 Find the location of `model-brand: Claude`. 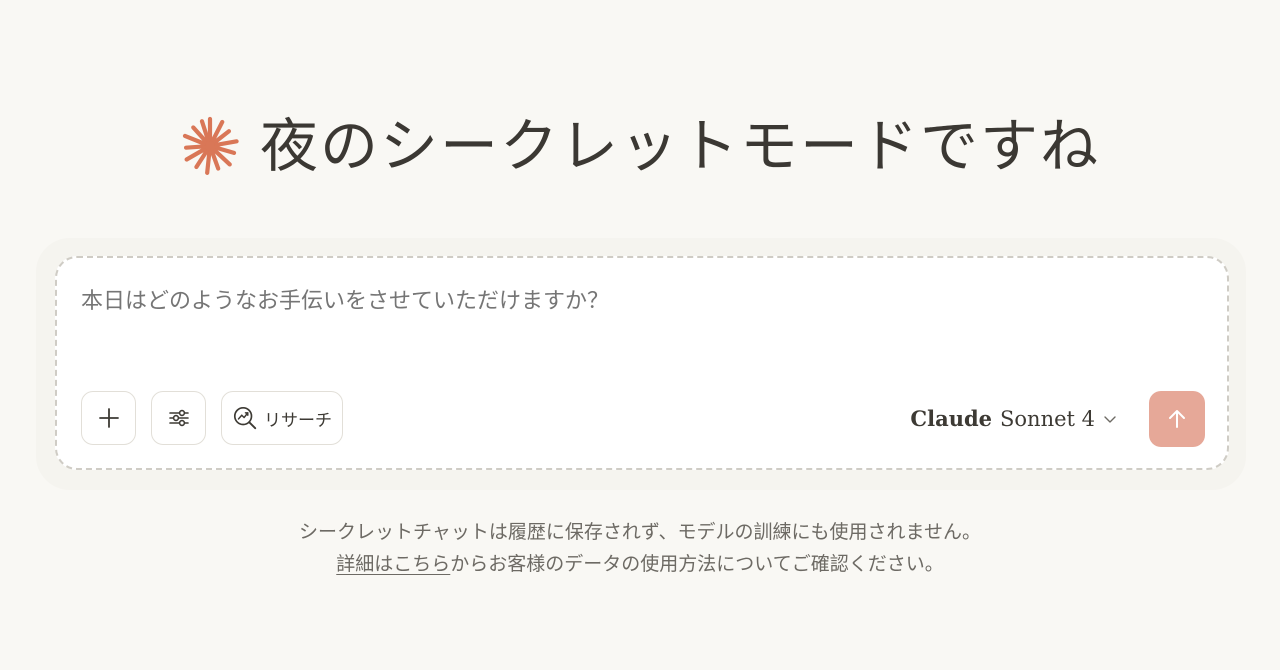

model-brand: Claude is located at coordinates (951, 418).